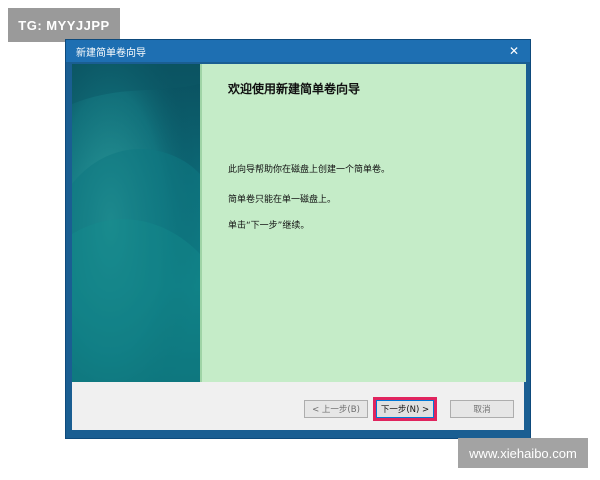 This screenshot has height=480, width=600. Describe the element at coordinates (336, 409) in the screenshot. I see `back-button: < 上一步(B)` at that location.